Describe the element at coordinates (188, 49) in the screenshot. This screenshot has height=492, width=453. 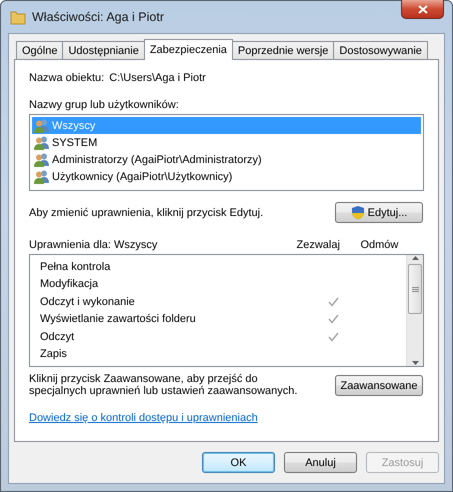
I see `tab: Zabezpieczenia` at that location.